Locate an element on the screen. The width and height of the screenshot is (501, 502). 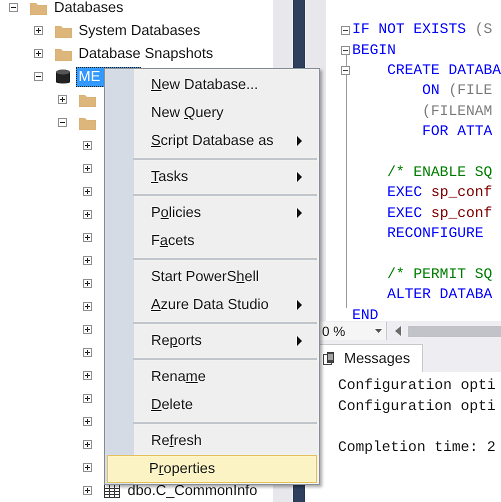
menu-item: Properties is located at coordinates (212, 469).